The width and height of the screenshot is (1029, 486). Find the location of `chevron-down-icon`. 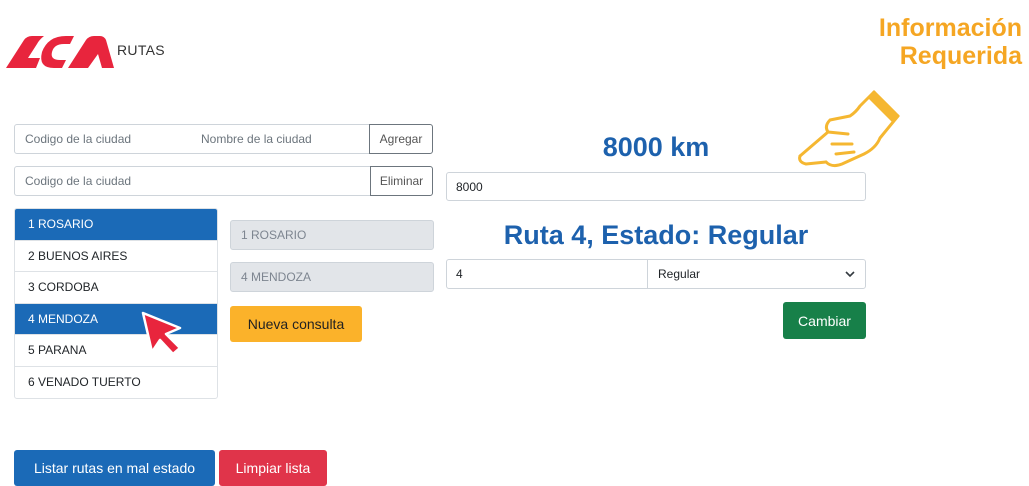

chevron-down-icon is located at coordinates (850, 274).